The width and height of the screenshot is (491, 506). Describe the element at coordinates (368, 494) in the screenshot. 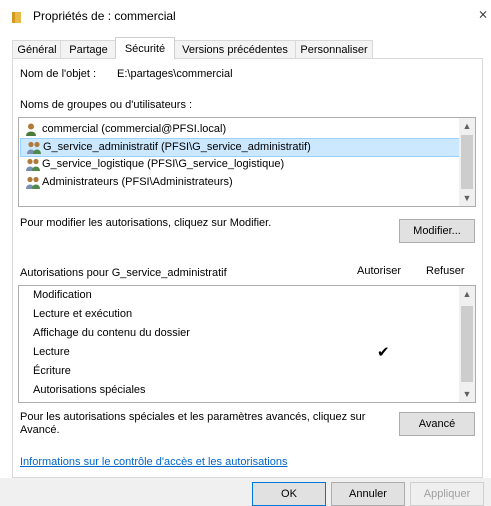

I see `cancel-button: Annuler` at that location.